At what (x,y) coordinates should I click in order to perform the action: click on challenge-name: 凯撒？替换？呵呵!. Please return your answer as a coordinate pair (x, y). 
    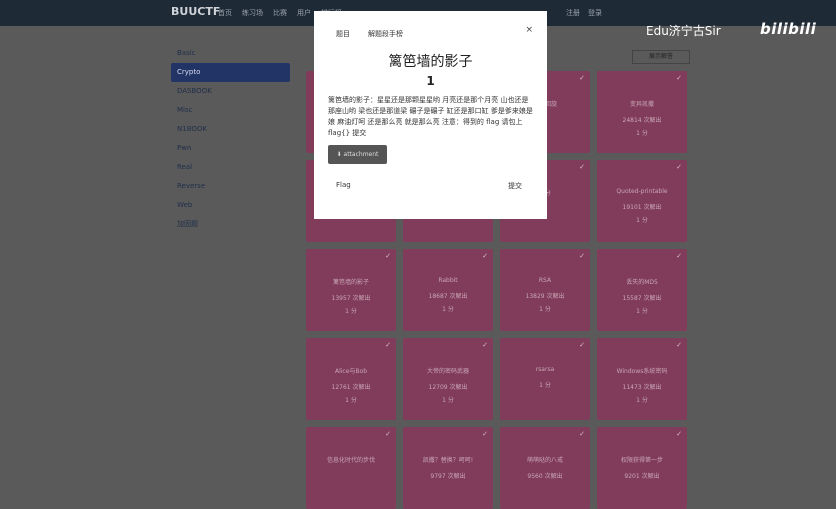
    Looking at the image, I should click on (448, 460).